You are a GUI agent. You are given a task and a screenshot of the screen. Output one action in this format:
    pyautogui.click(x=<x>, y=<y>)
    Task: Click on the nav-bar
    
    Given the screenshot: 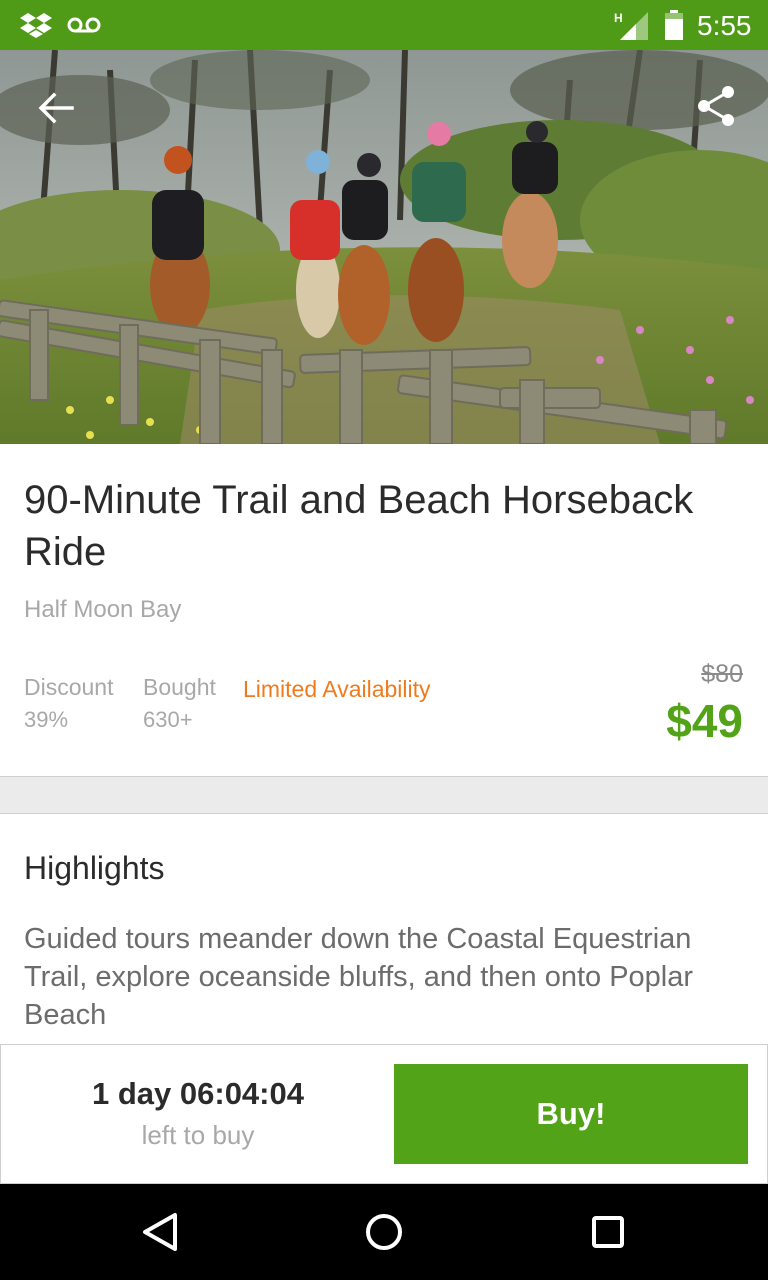 What is the action you would take?
    pyautogui.click(x=384, y=1232)
    